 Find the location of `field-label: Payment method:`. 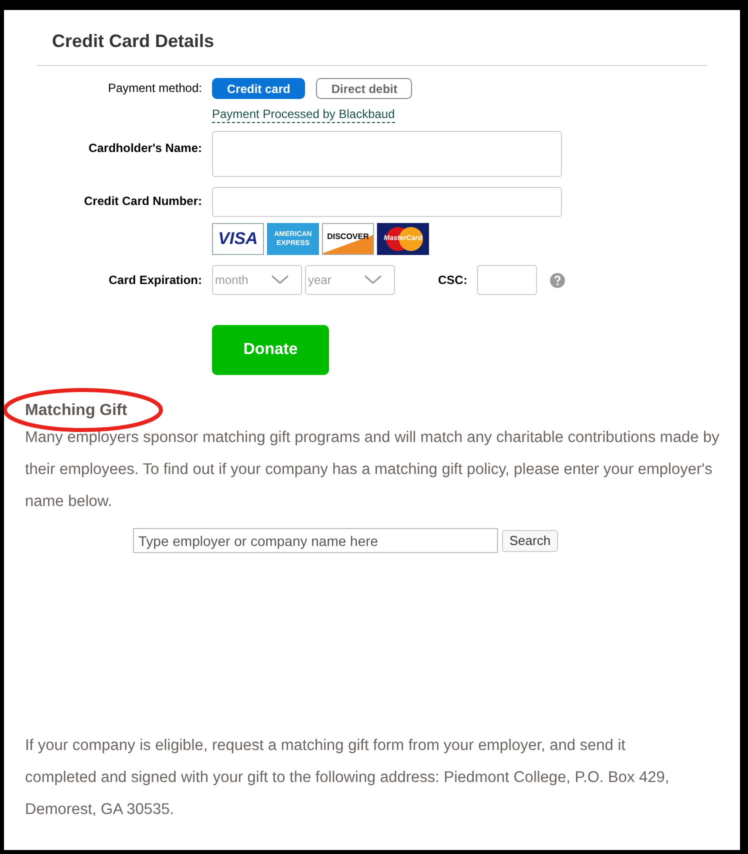

field-label: Payment method: is located at coordinates (154, 88).